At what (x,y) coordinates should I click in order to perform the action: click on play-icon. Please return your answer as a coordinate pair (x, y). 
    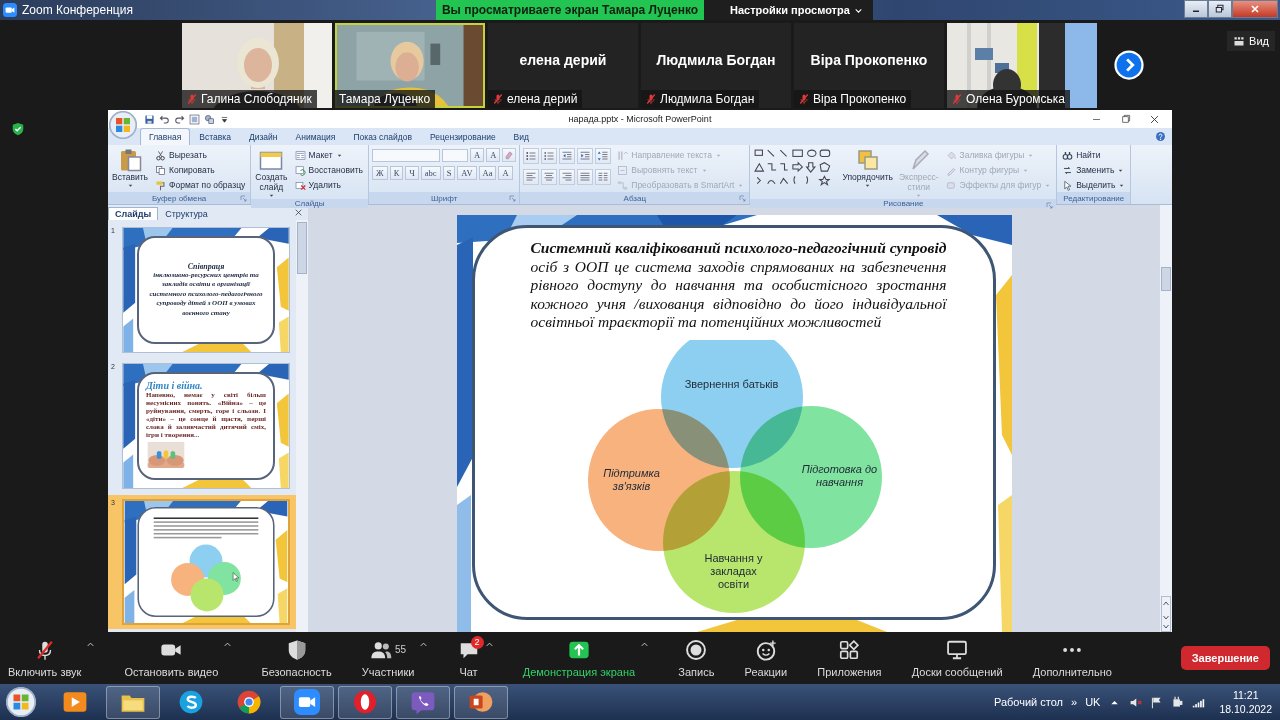
    Looking at the image, I should click on (75, 702).